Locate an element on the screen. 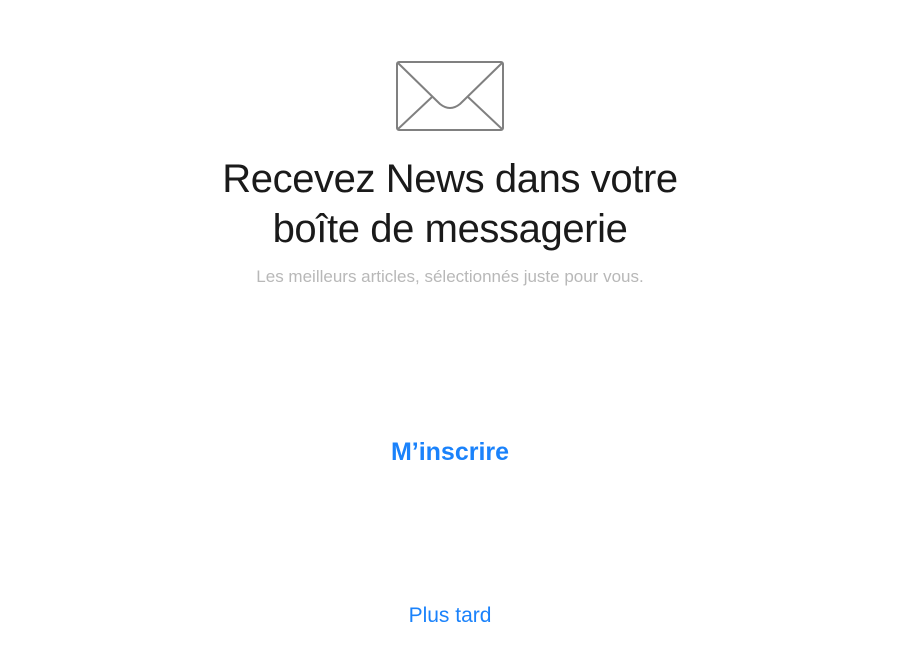 This screenshot has height=670, width=900. subscribe-button: M’inscrire is located at coordinates (450, 452).